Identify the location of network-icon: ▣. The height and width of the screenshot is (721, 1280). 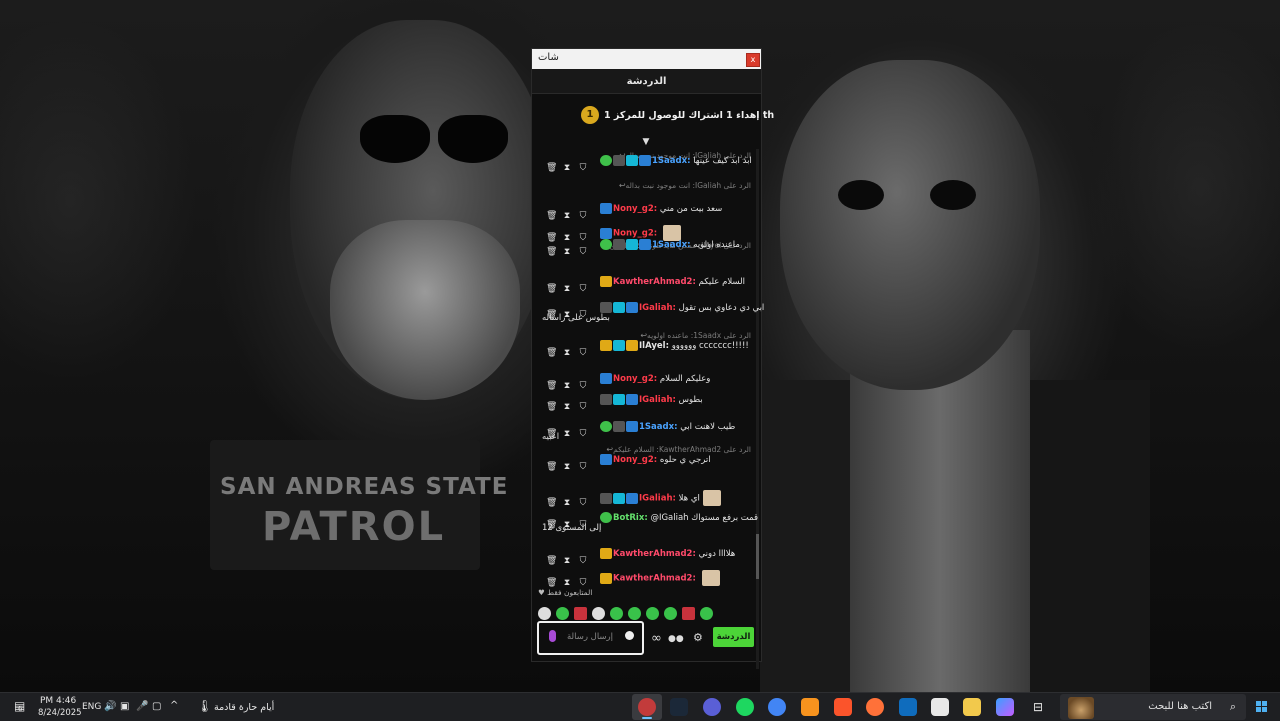
(124, 706).